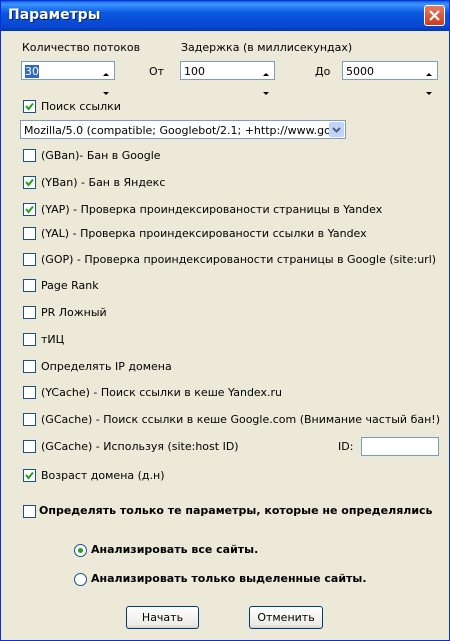 The height and width of the screenshot is (641, 450). I want to click on chevron-down-icon, so click(336, 130).